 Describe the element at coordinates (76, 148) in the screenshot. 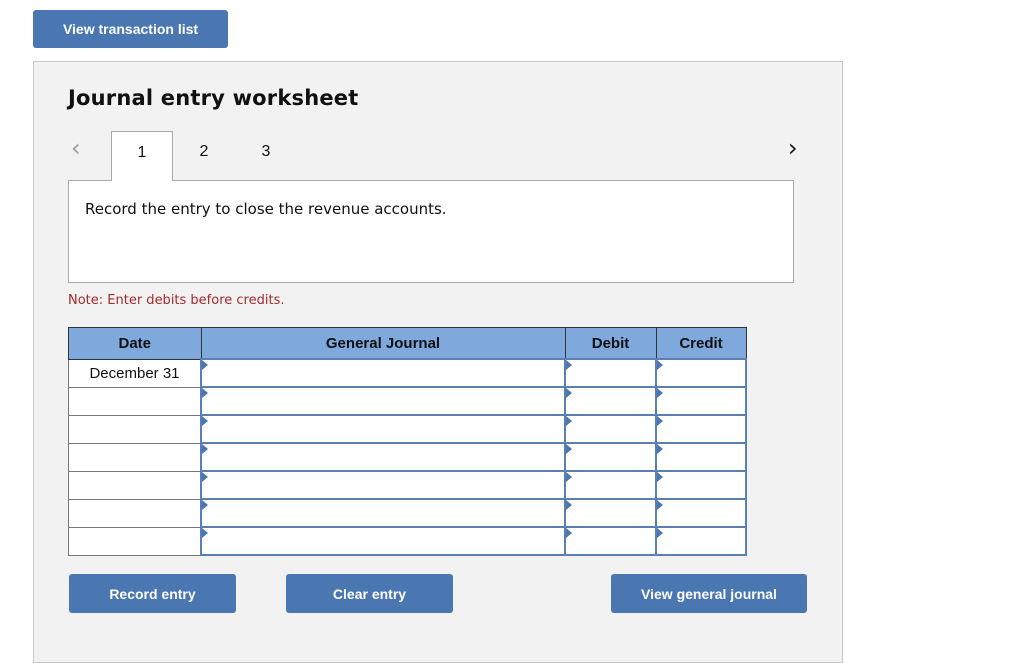

I see `chevron-left-icon: ‹` at that location.